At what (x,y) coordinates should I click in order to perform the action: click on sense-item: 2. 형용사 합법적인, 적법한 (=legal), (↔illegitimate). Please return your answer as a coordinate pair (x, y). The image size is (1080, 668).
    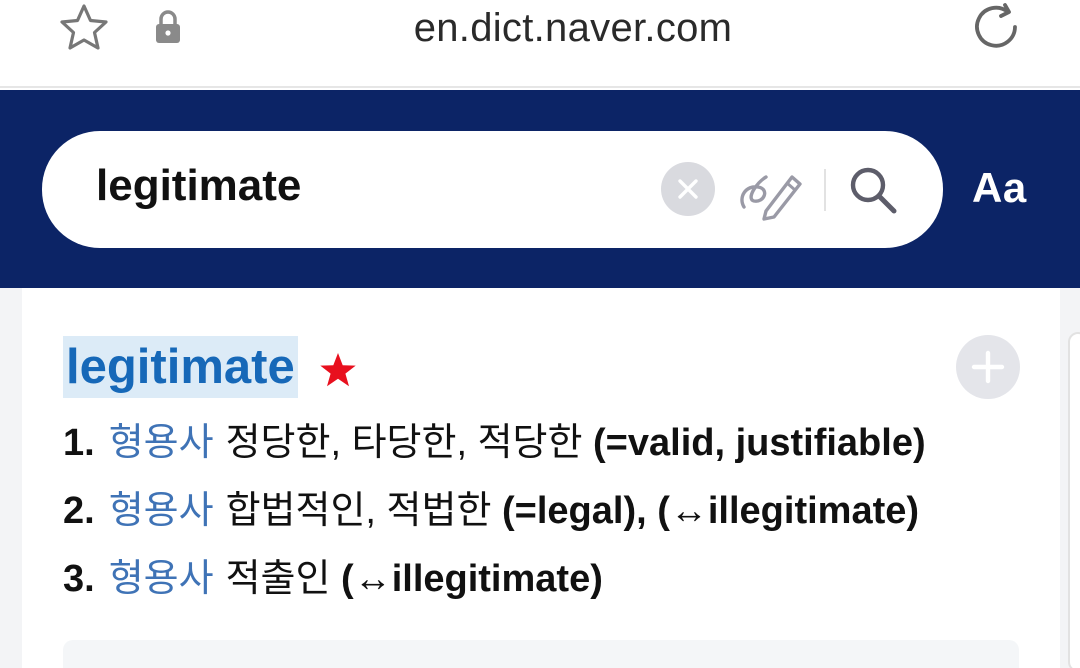
    Looking at the image, I should click on (538, 522).